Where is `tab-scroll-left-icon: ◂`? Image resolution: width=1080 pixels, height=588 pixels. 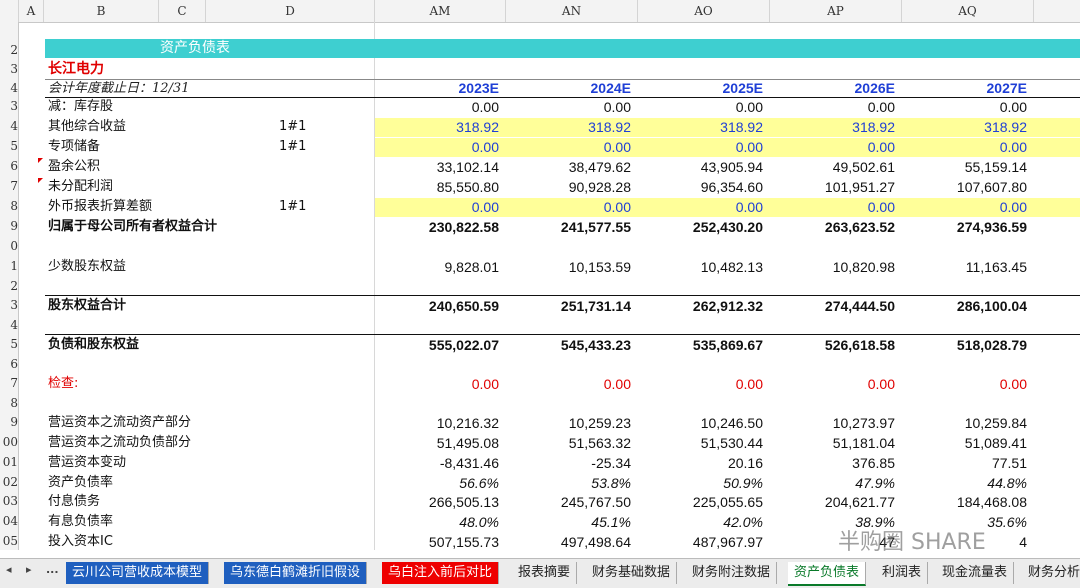 tab-scroll-left-icon: ◂ is located at coordinates (9, 569).